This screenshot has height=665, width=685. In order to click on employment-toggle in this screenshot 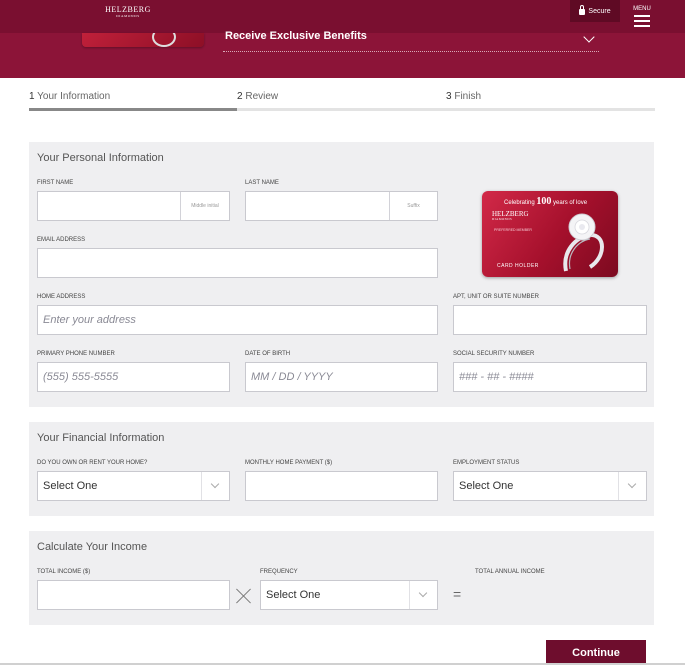, I will do `click(632, 486)`.